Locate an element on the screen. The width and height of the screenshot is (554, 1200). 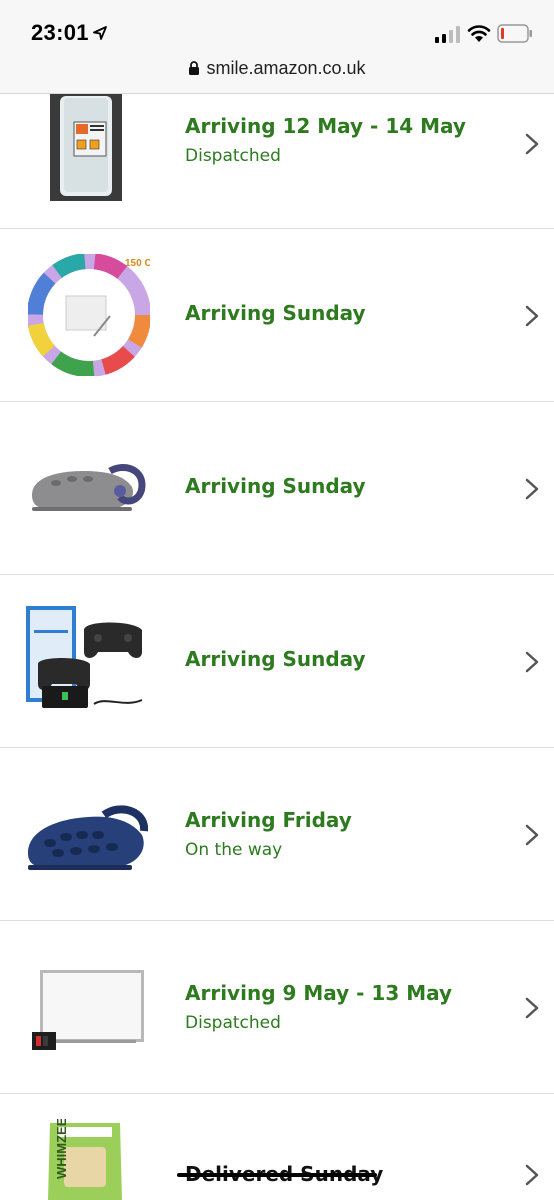
order-title: Arriving 12 May - 14 May is located at coordinates (325, 126).